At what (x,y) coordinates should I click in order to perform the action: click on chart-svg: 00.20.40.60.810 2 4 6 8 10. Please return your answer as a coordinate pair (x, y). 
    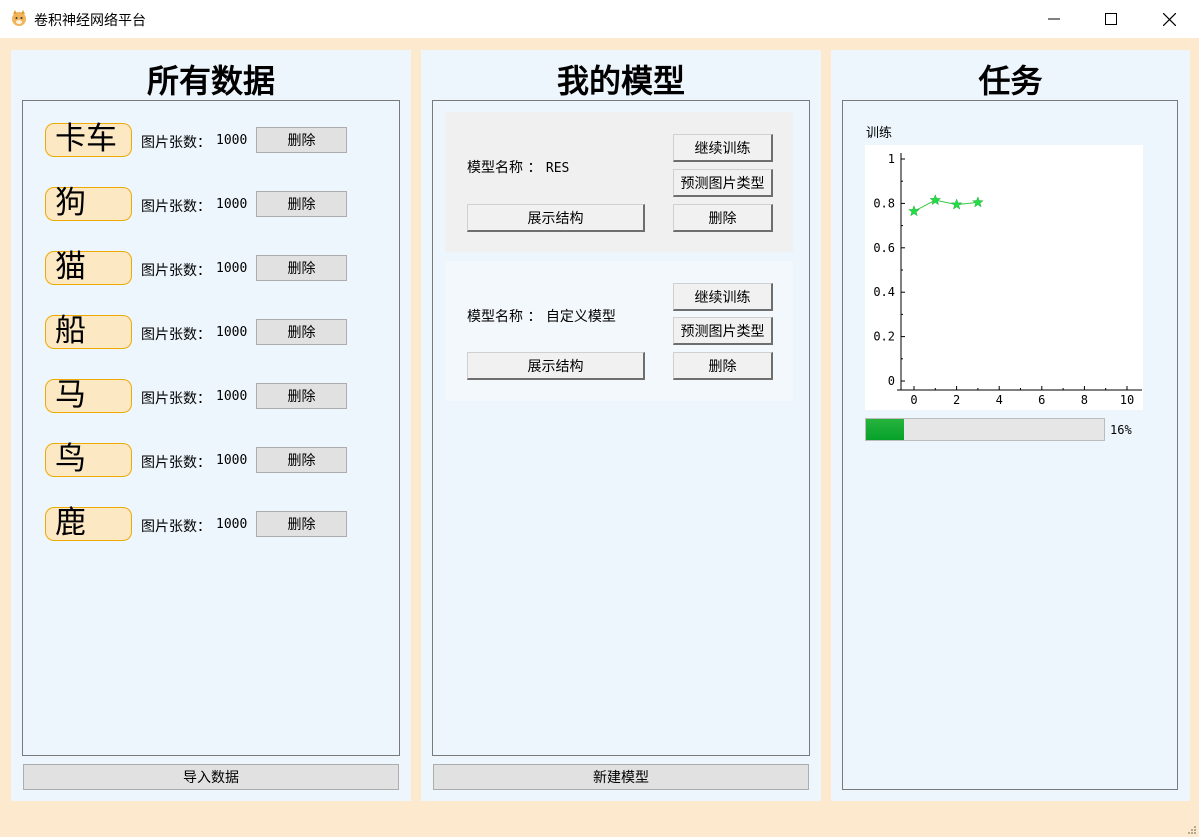
    Looking at the image, I should click on (1007, 279).